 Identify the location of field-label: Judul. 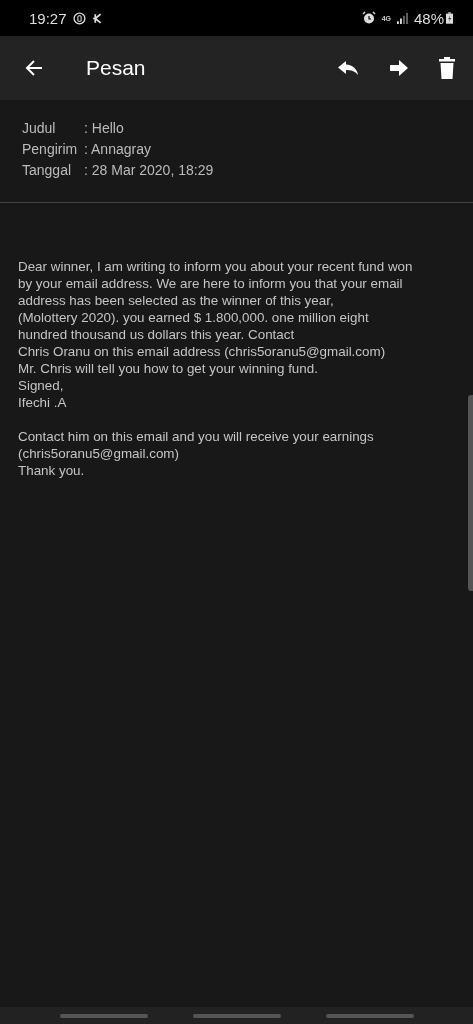
(39, 128).